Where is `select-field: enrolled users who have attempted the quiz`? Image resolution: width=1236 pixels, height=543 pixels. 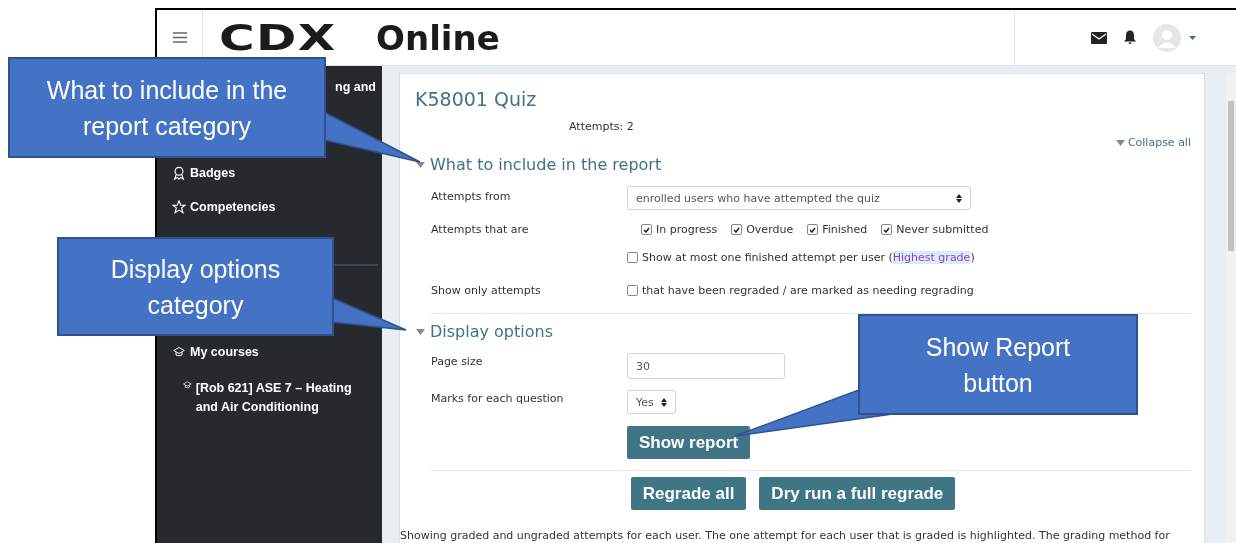
select-field: enrolled users who have attempted the quiz is located at coordinates (799, 198).